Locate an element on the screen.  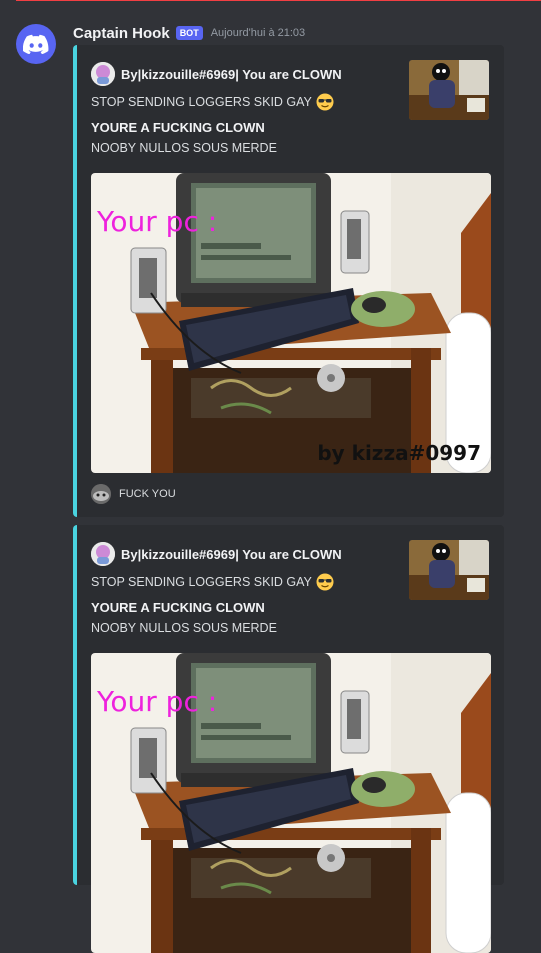
discord-logo-icon is located at coordinates (36, 44).